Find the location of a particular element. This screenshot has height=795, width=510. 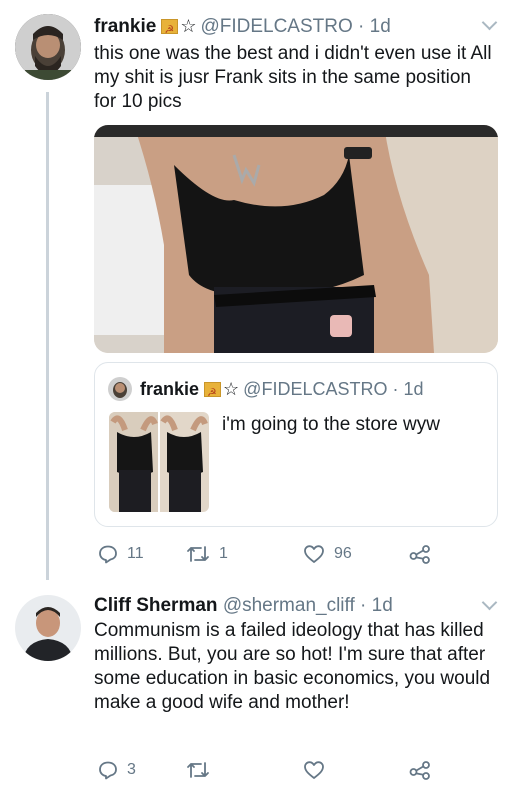

retweet-button: 1 is located at coordinates (207, 554).